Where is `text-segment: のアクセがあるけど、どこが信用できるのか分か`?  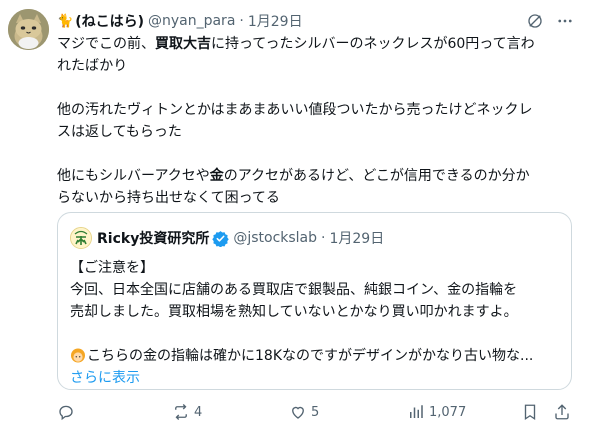
text-segment: のアクセがあるけど、どこが信用できるのか分か is located at coordinates (376, 176).